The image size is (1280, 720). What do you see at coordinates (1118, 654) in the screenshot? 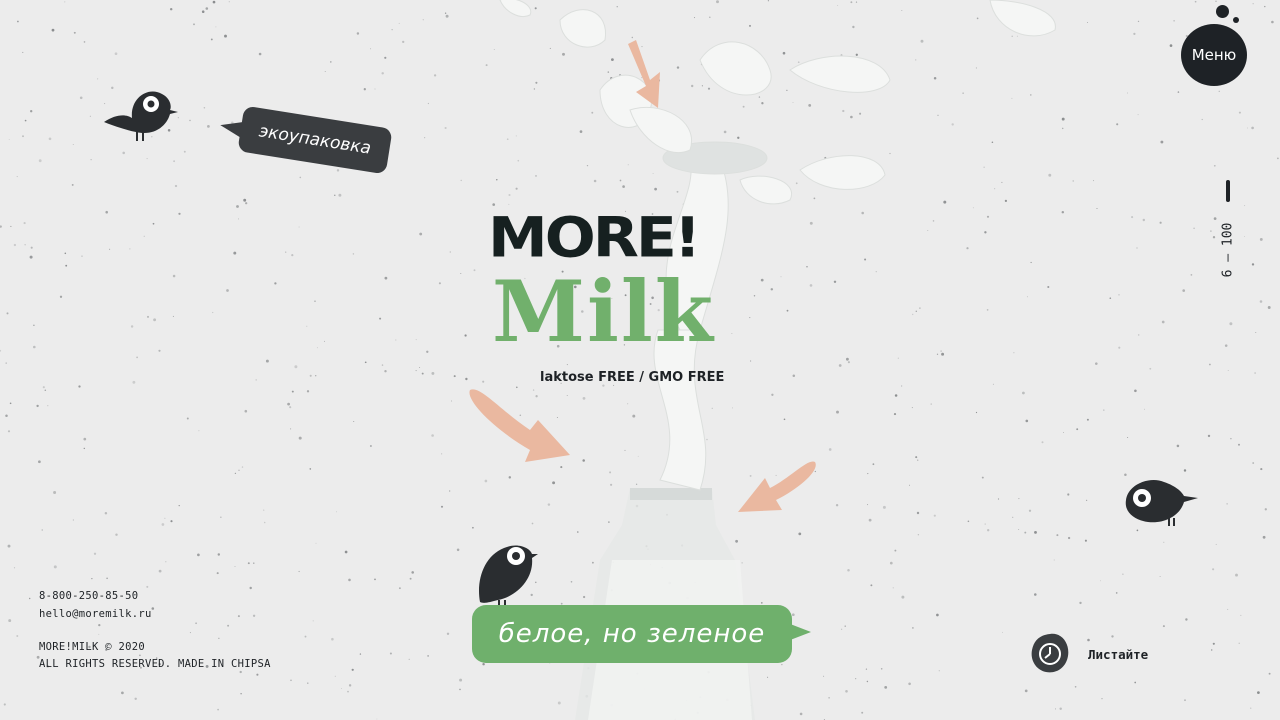
I see `scroll-hint-label: Листайте` at bounding box center [1118, 654].